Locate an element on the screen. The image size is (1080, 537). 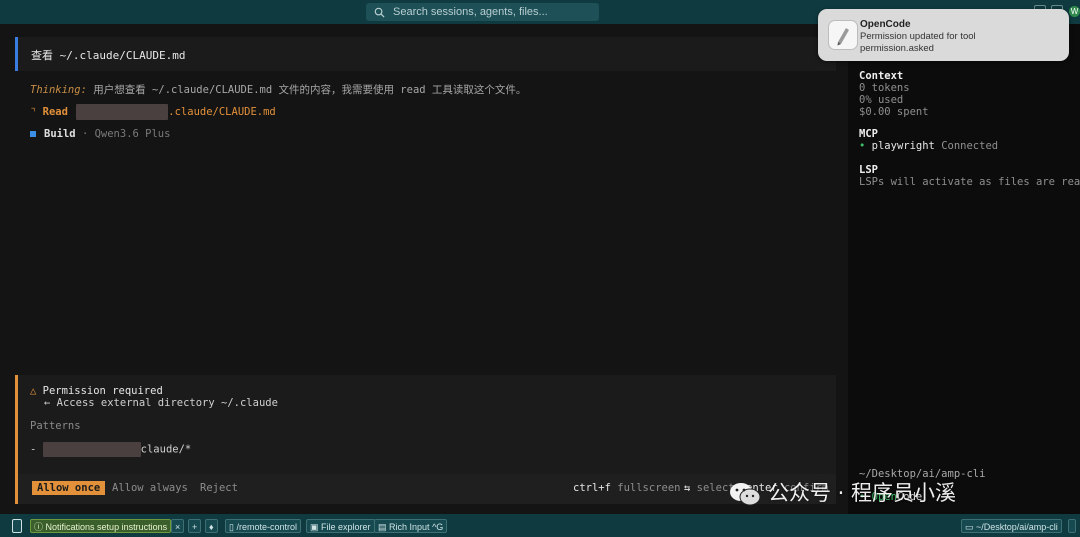
read-tool-line: ⌝ Read .claude/CLAUDE.md is located at coordinates (153, 112).